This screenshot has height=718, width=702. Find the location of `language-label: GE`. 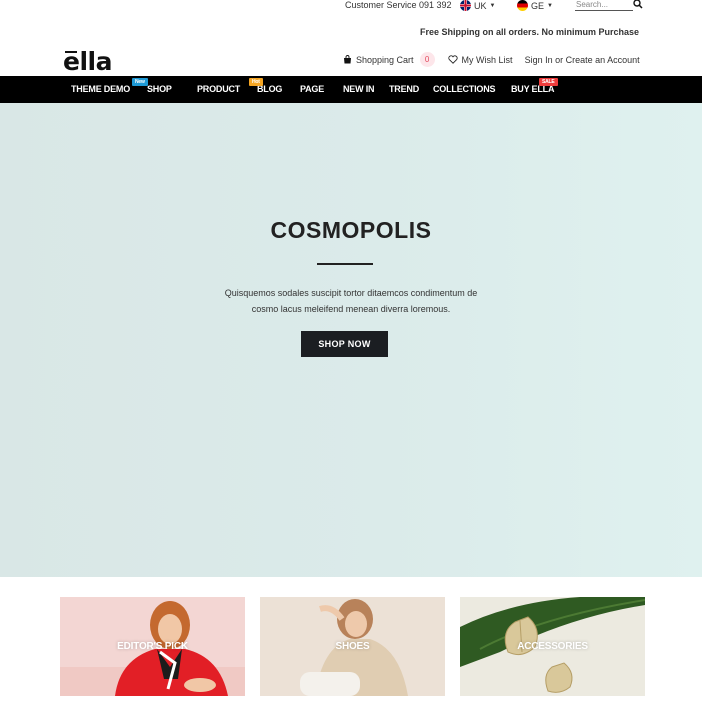

language-label: GE is located at coordinates (538, 5).